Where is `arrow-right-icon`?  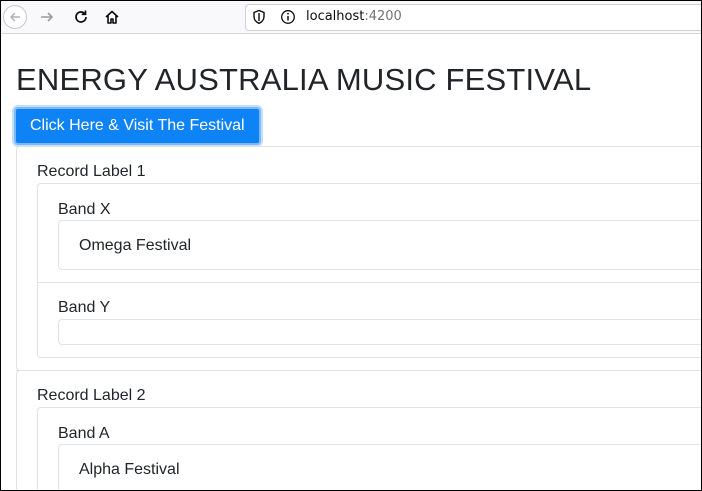 arrow-right-icon is located at coordinates (47, 17).